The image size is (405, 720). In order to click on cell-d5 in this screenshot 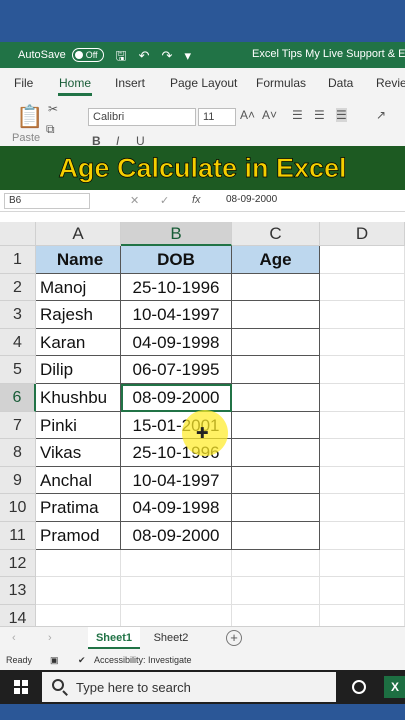, I will do `click(362, 370)`.